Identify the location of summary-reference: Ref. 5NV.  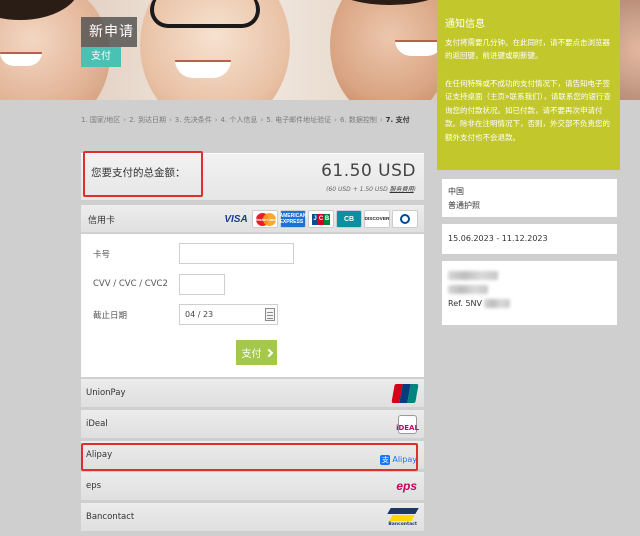
(532, 304).